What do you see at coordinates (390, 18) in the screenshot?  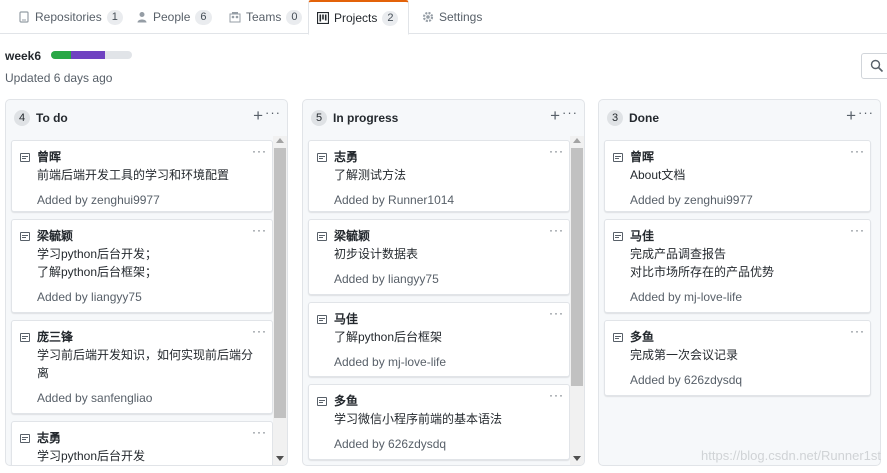 I see `tab-count: 2` at bounding box center [390, 18].